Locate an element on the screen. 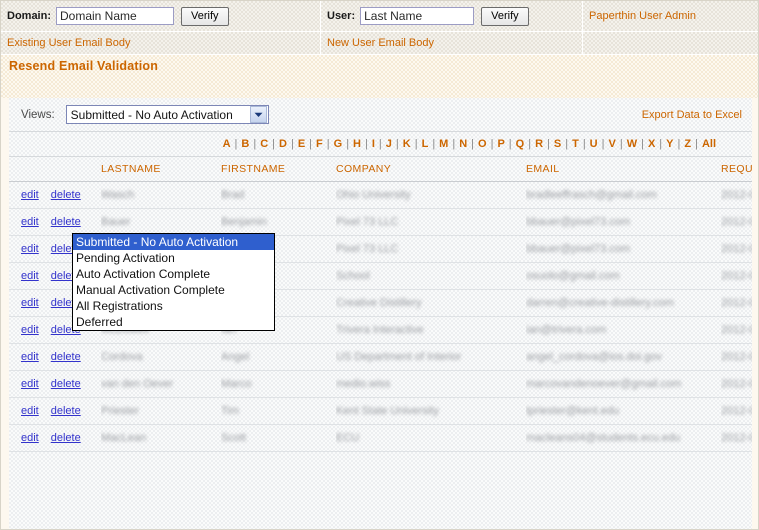 The image size is (759, 530). redacted-value: Tim is located at coordinates (230, 411).